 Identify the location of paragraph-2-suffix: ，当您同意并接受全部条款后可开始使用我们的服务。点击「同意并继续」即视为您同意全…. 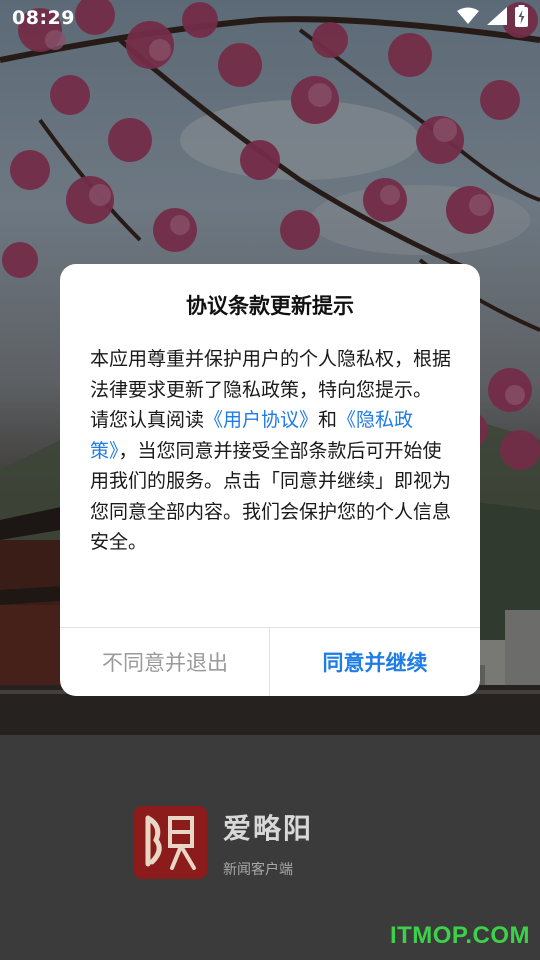
(271, 496).